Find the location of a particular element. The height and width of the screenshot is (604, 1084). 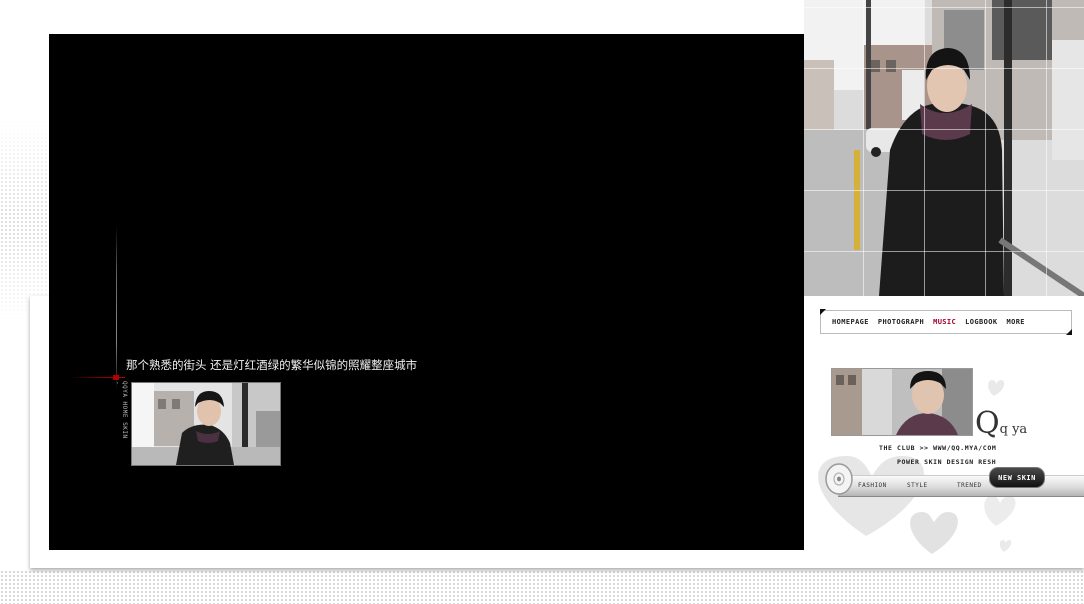

brand-logo: Qq ya is located at coordinates (1001, 423).